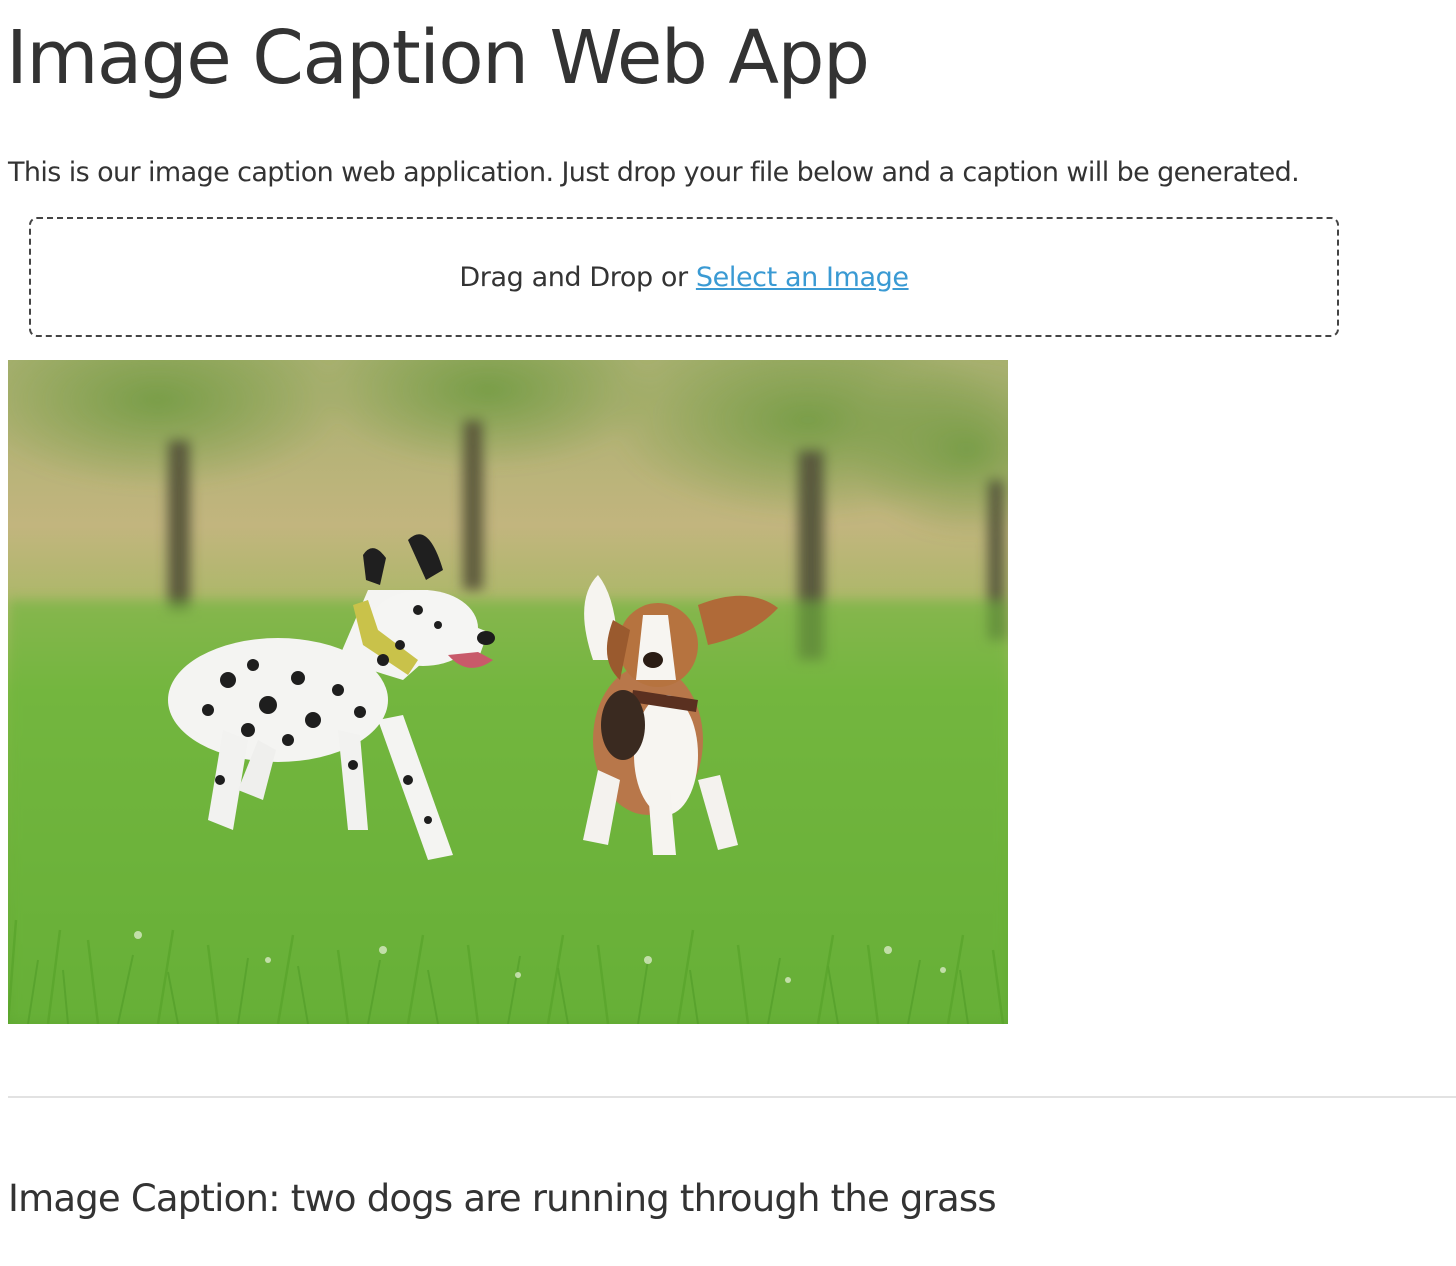 The image size is (1456, 1266). I want to click on caption-text: two dogs are running through the grass, so click(643, 1198).